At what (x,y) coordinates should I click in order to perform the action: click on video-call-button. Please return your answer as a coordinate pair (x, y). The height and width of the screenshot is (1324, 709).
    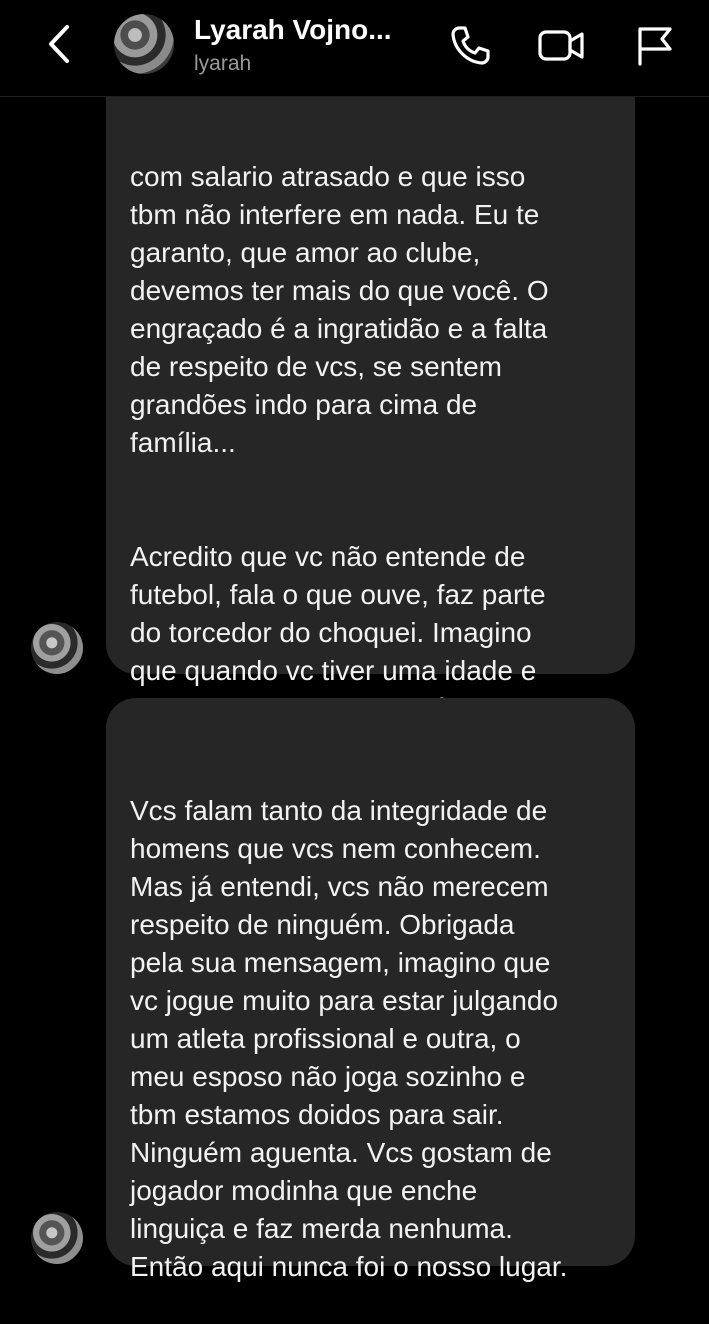
    Looking at the image, I should click on (561, 45).